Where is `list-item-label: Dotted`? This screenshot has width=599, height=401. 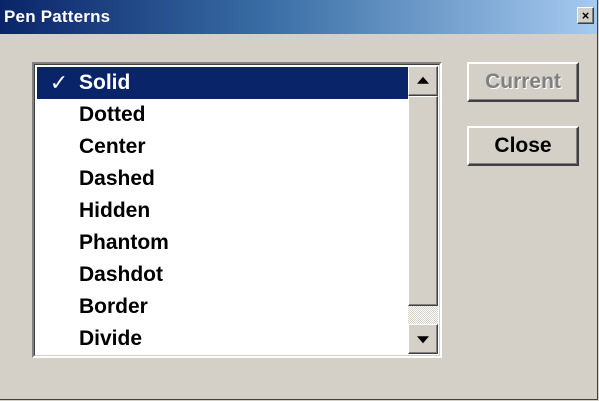
list-item-label: Dotted is located at coordinates (112, 114).